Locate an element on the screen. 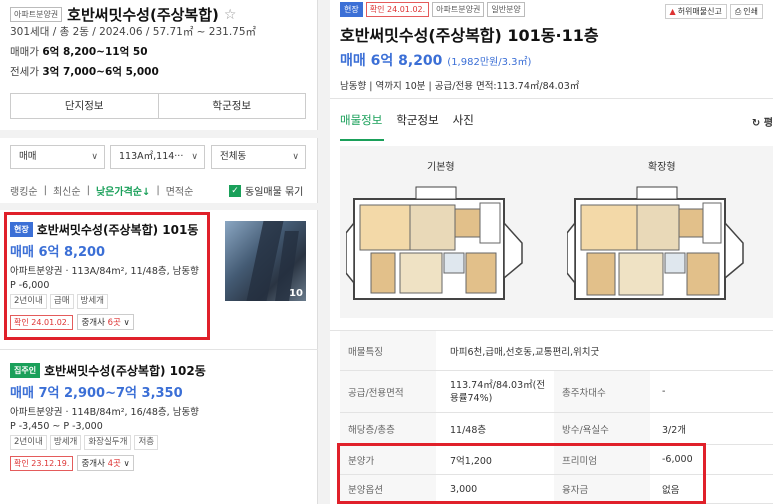  agent-count-button: 중개사 4곳 ∨ is located at coordinates (105, 463).